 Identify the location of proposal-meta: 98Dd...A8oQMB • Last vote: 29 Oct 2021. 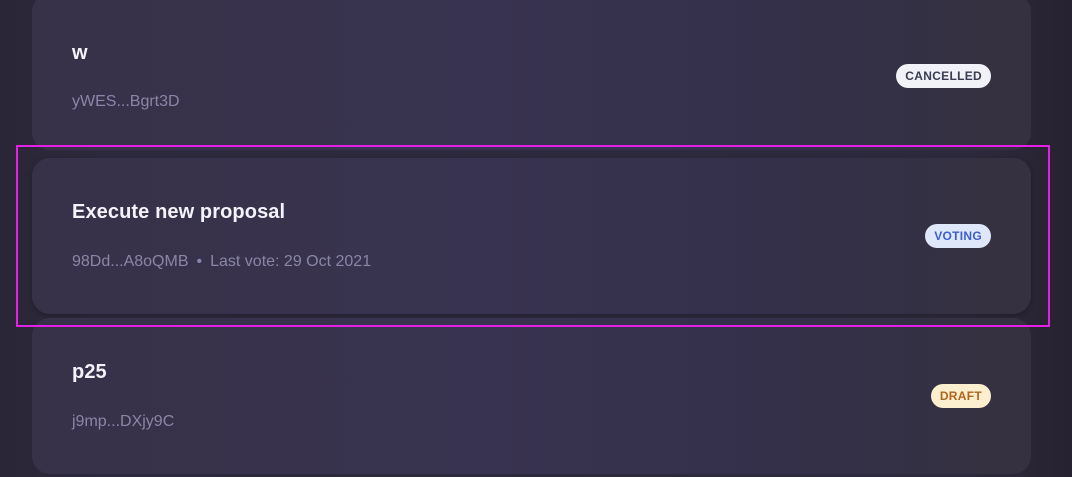
(221, 262).